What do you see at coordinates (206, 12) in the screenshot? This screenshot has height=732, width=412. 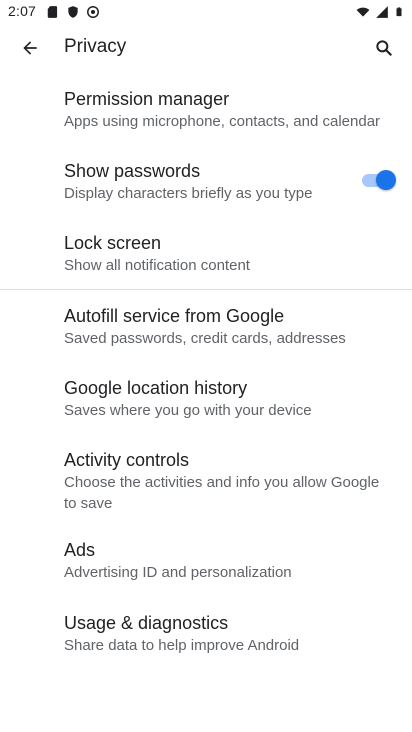 I see `status-bar: 2:07` at bounding box center [206, 12].